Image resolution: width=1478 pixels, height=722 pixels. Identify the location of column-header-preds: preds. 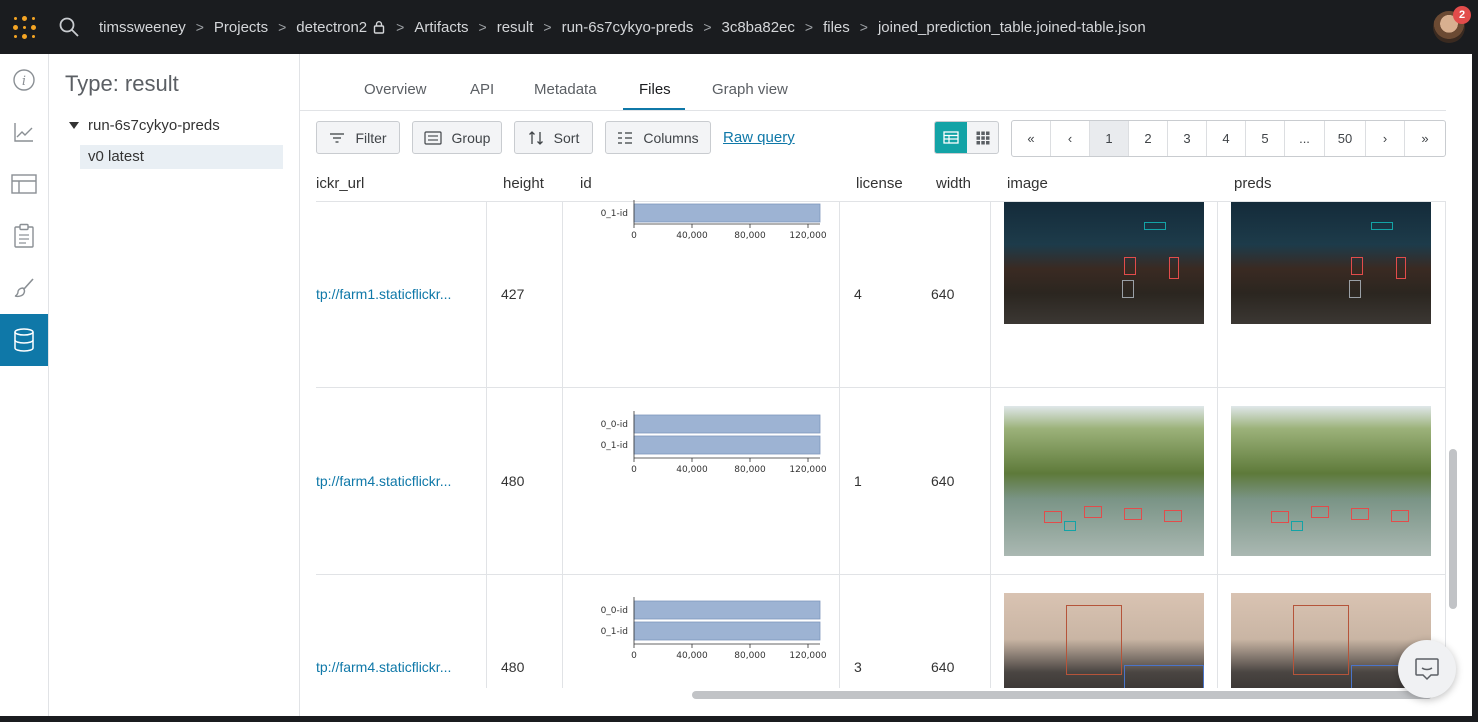
(1253, 183).